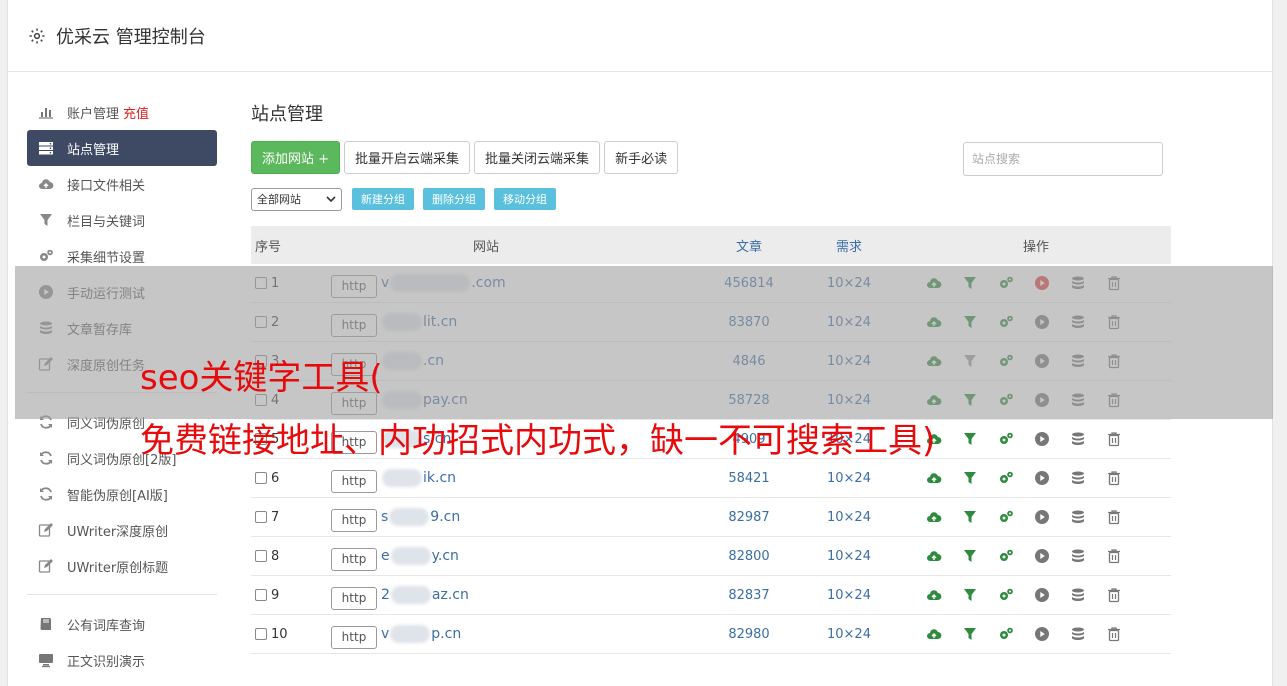 Image resolution: width=1287 pixels, height=686 pixels. I want to click on site-group-select: 全部网站, so click(296, 199).